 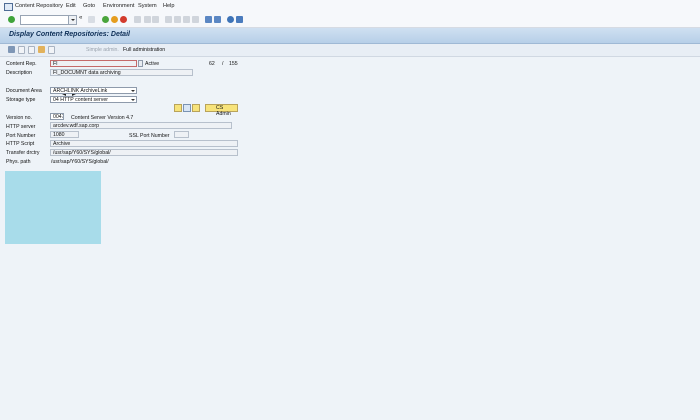 What do you see at coordinates (102, 118) in the screenshot?
I see `version-description: Content Server Version 4.7` at bounding box center [102, 118].